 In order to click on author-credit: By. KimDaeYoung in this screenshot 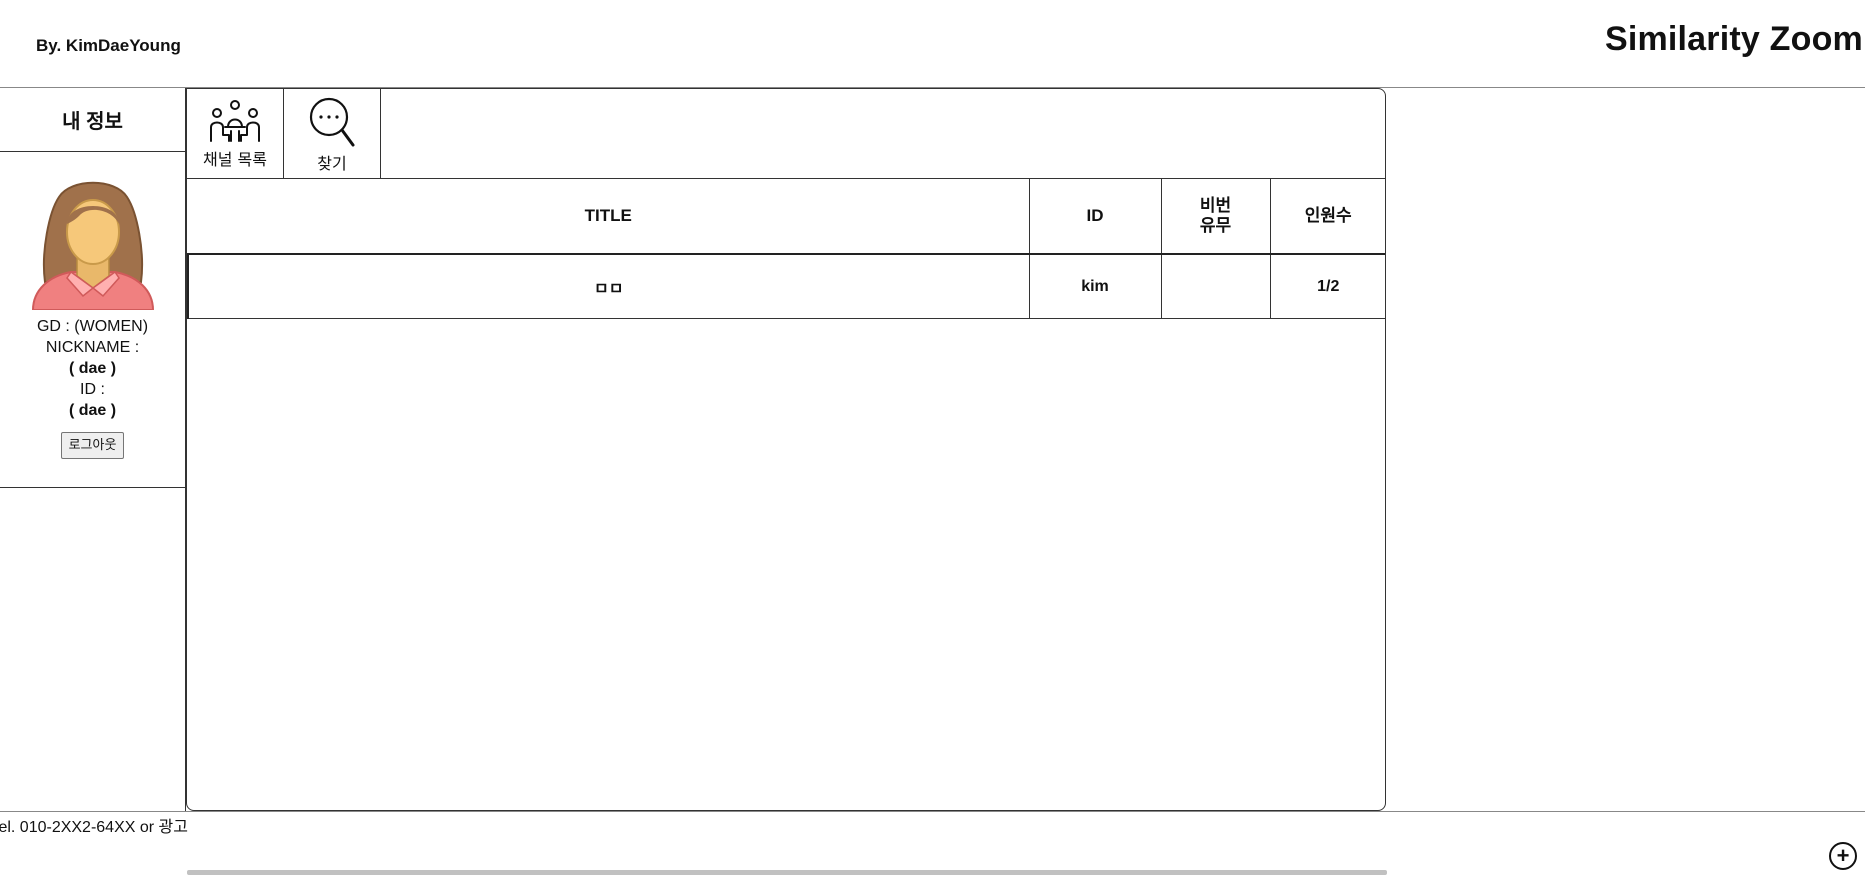, I will do `click(108, 45)`.